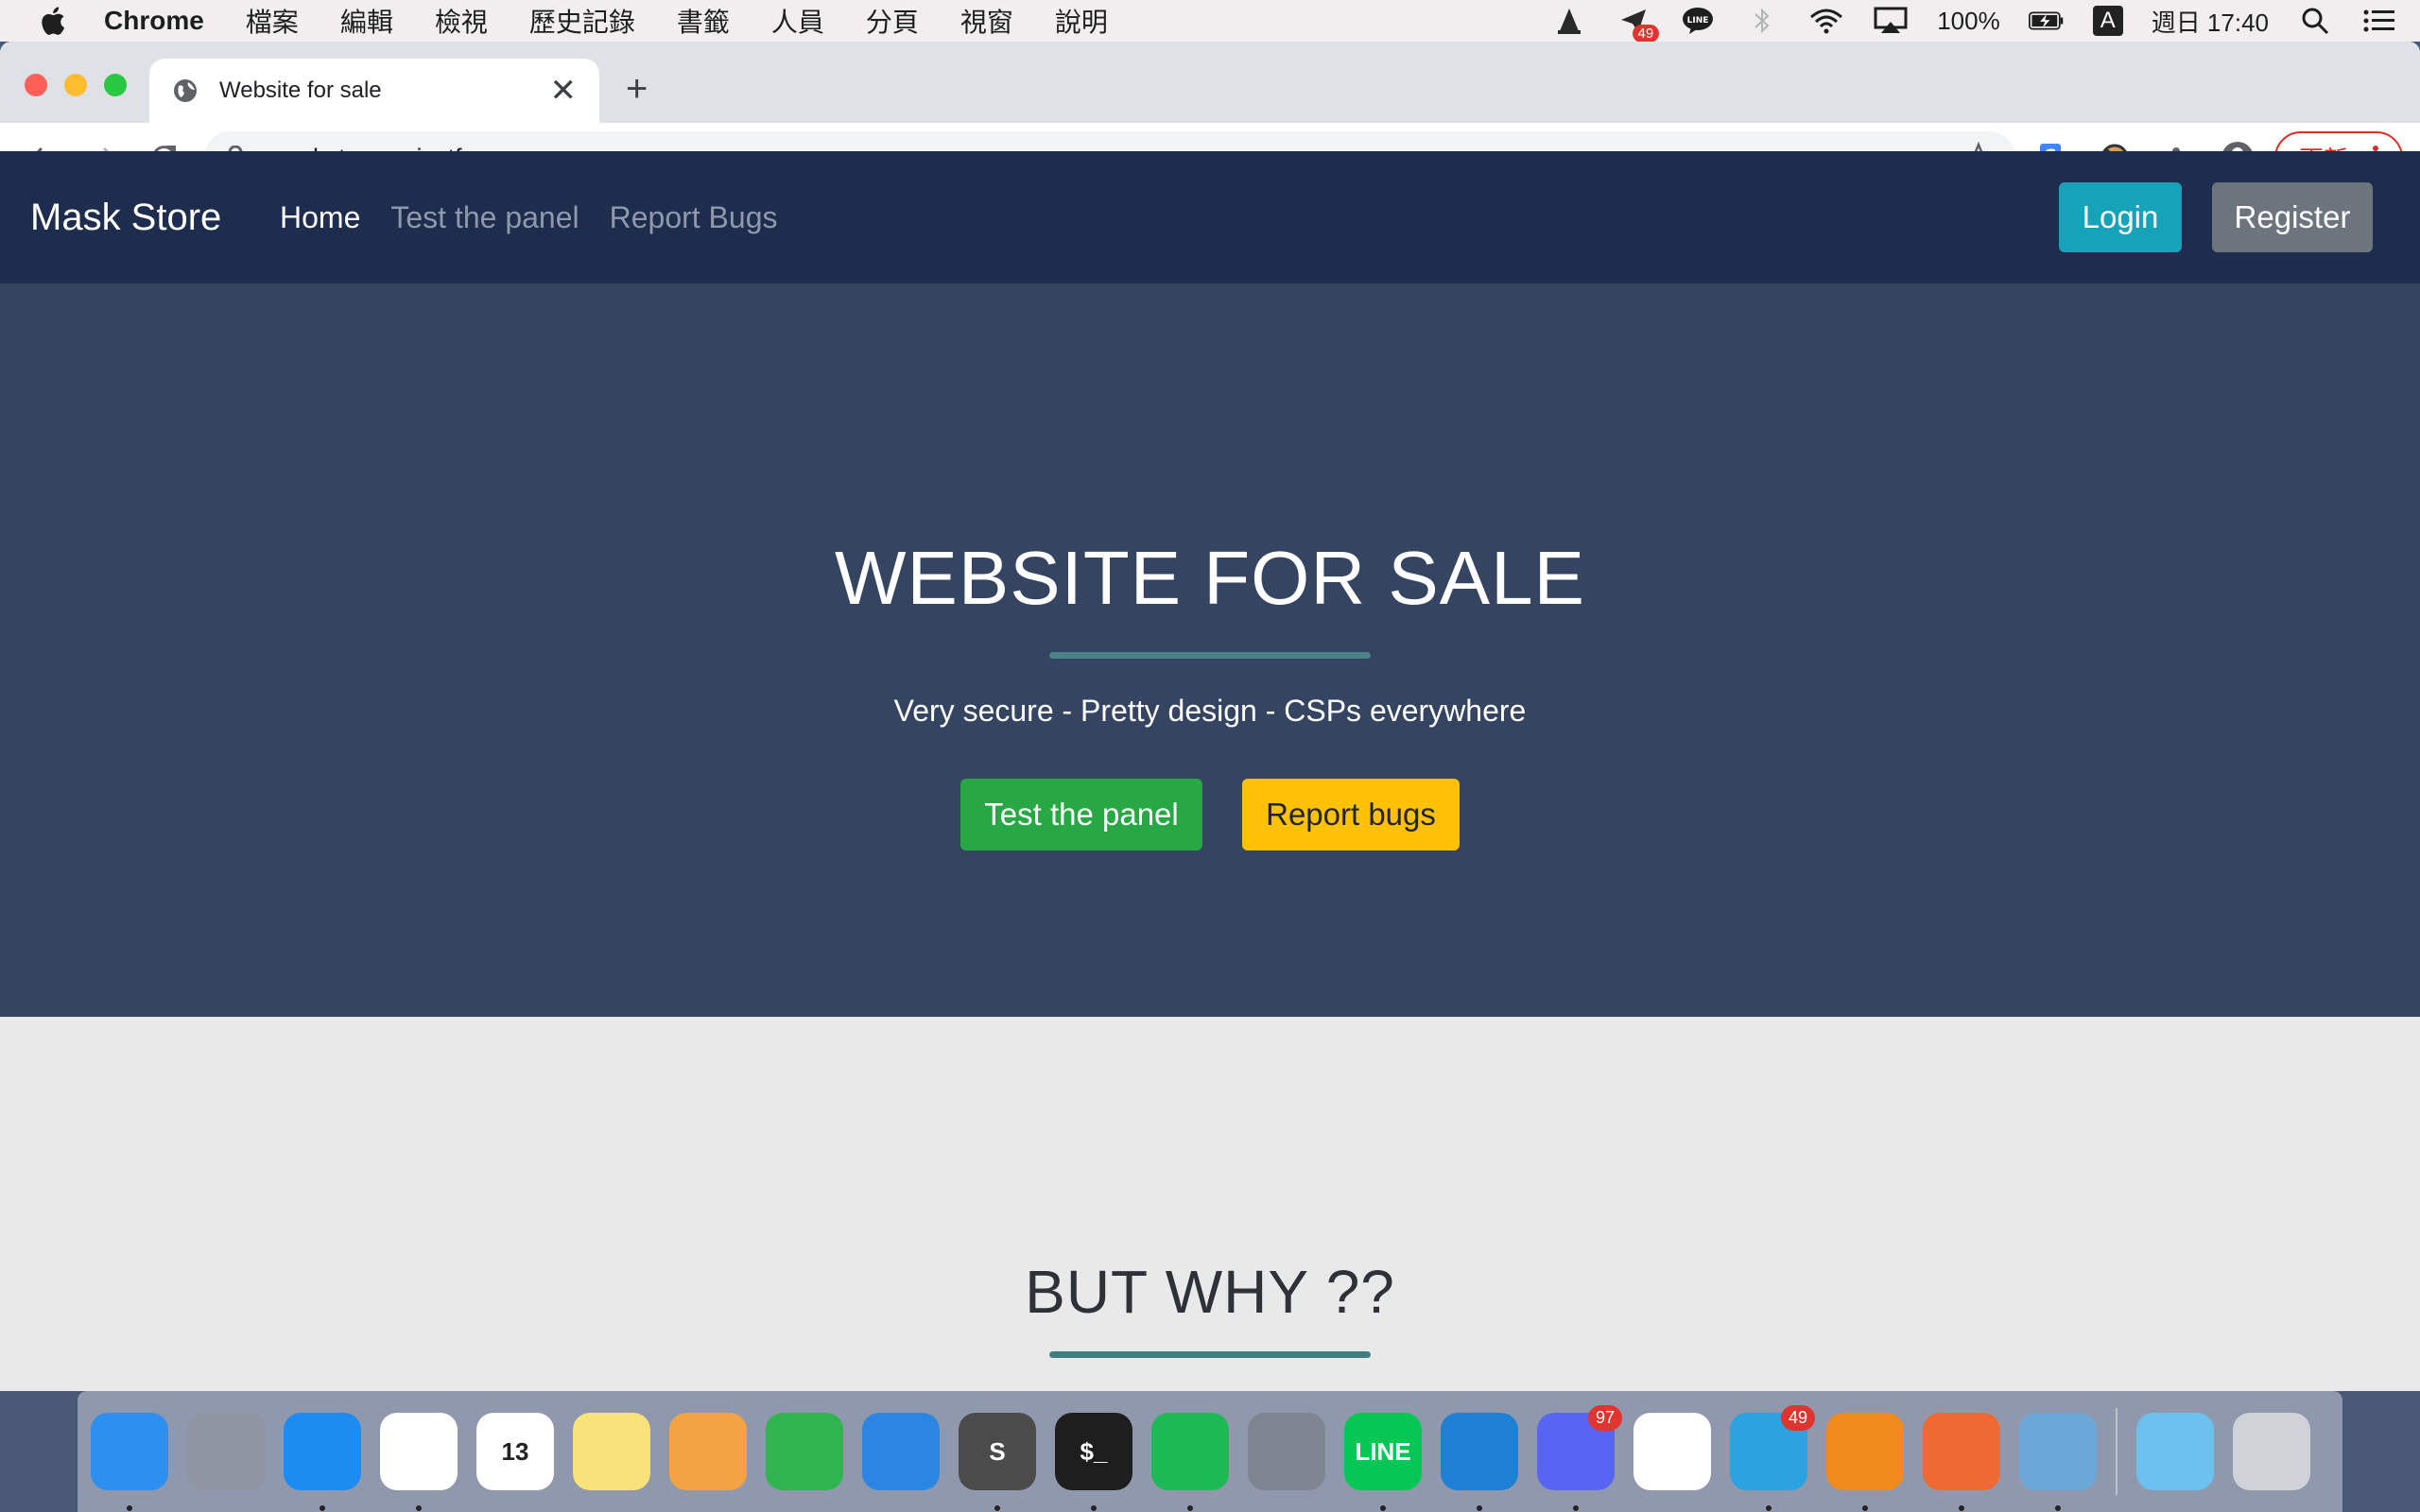 This screenshot has height=1512, width=2420. What do you see at coordinates (2047, 21) in the screenshot?
I see `battery-icon` at bounding box center [2047, 21].